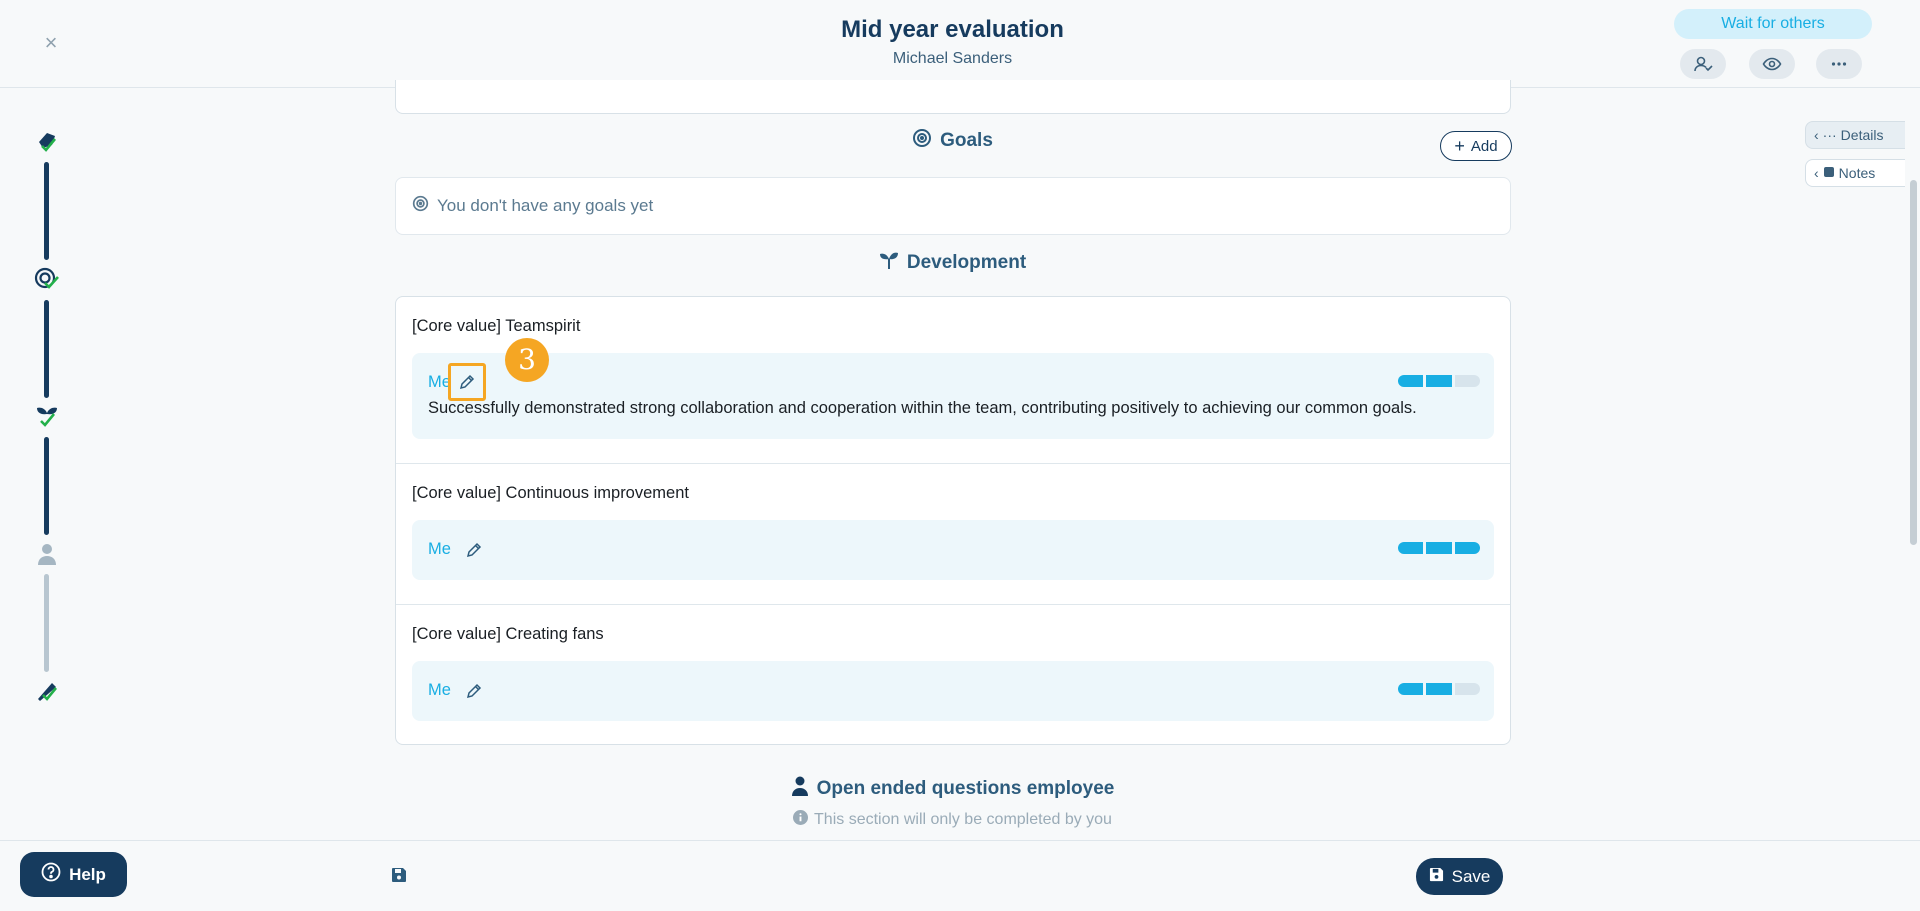  Describe the element at coordinates (508, 634) in the screenshot. I see `development-item-title: [Core value] Creating fans` at that location.